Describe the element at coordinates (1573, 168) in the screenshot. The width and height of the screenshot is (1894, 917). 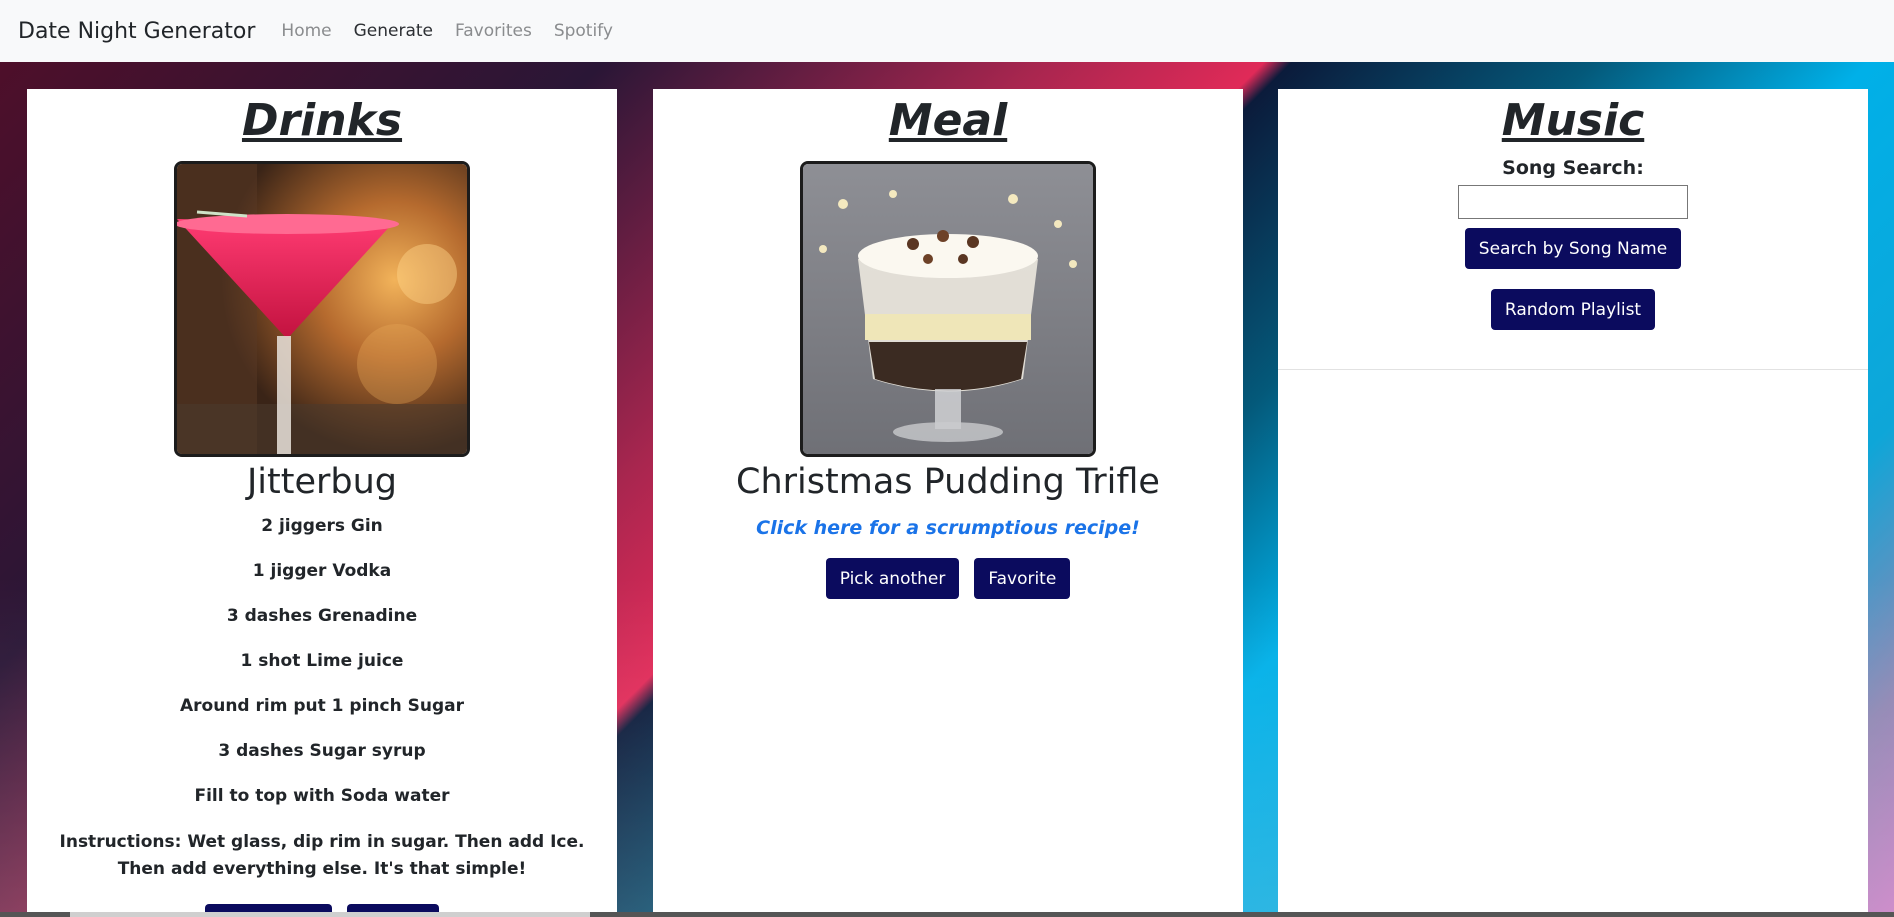
I see `song-search-label: Song Search:` at that location.